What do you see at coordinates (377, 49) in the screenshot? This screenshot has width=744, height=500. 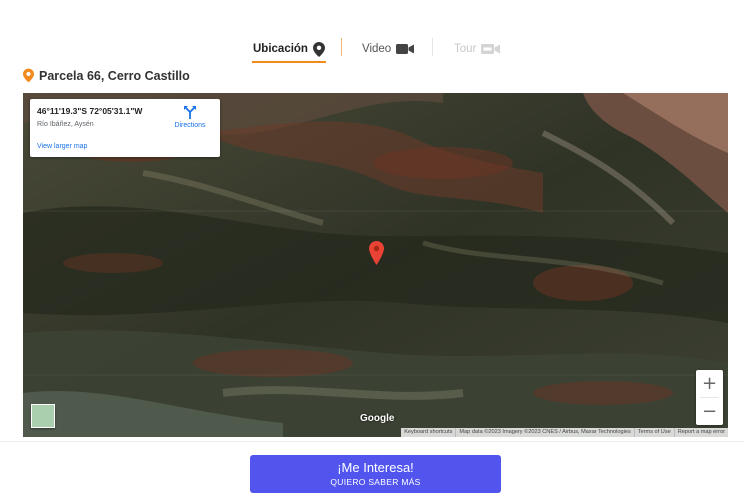 I see `tab-video-label: Video` at bounding box center [377, 49].